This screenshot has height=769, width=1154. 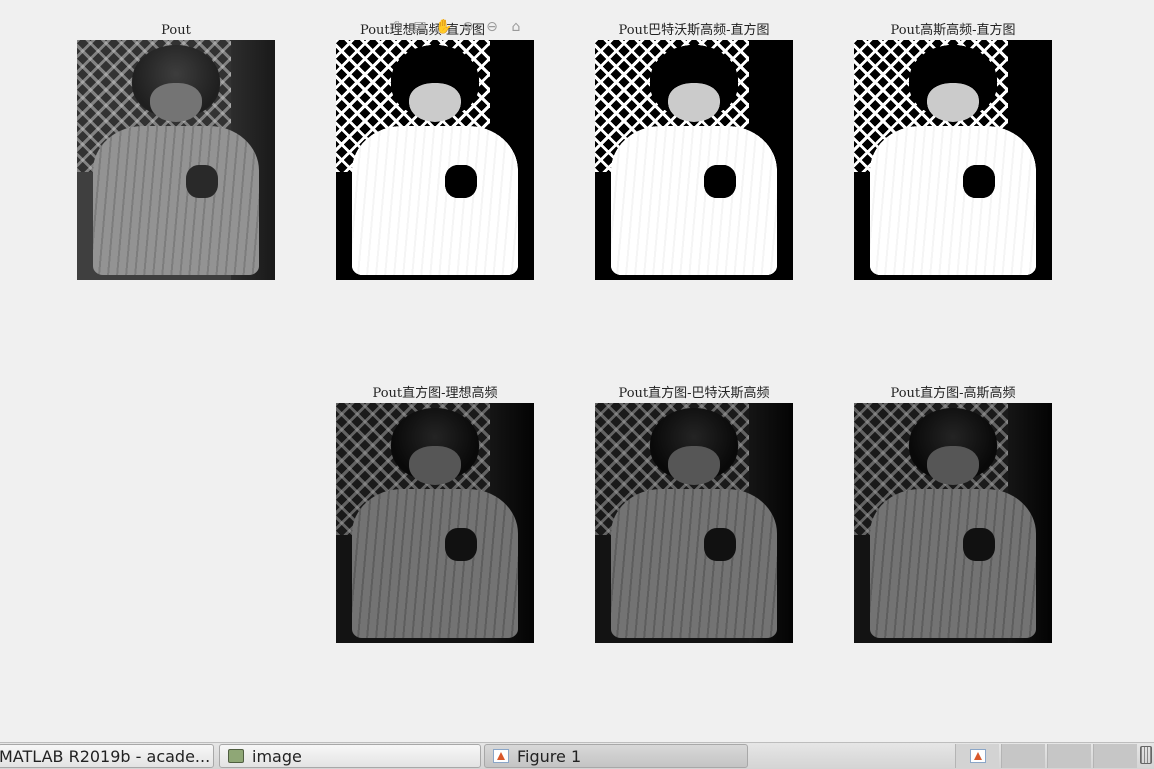 I want to click on subplot-title: Pout, so click(x=176, y=30).